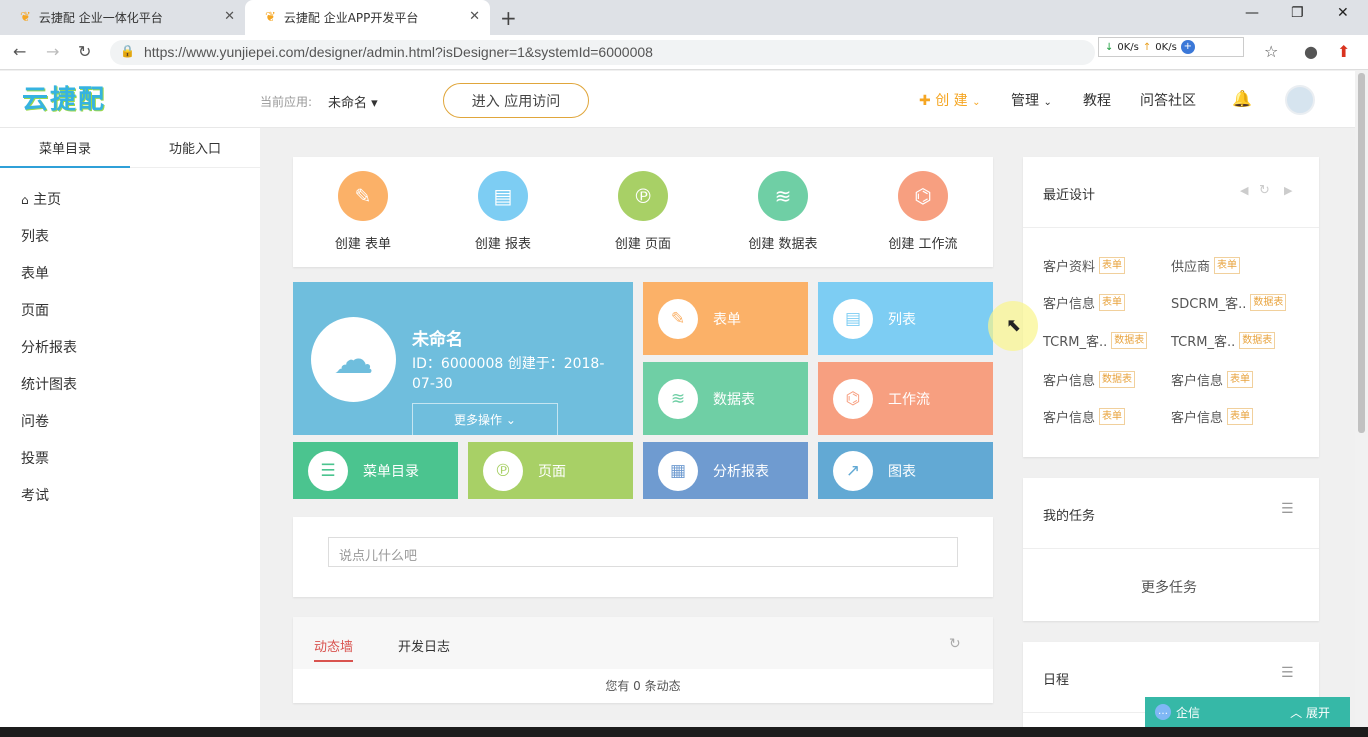  Describe the element at coordinates (1229, 302) in the screenshot. I see `recent-item: SDCRM_客.. 数据表` at that location.